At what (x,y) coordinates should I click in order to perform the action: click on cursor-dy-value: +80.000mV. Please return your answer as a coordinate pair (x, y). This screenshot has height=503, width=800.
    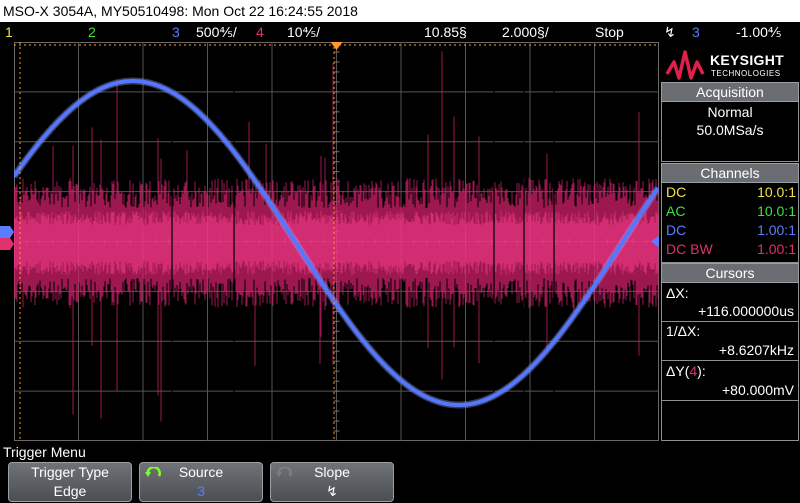
    Looking at the image, I should click on (758, 390).